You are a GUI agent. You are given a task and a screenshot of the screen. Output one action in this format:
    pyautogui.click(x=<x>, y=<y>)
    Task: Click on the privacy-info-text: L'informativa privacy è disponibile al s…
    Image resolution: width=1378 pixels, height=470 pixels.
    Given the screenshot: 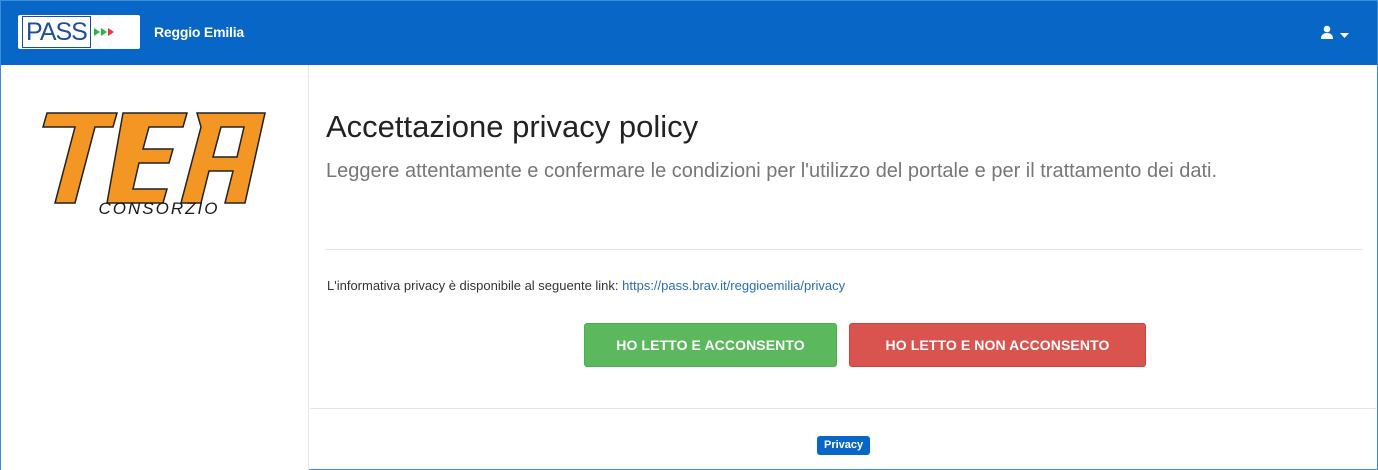 What is the action you would take?
    pyautogui.click(x=475, y=285)
    